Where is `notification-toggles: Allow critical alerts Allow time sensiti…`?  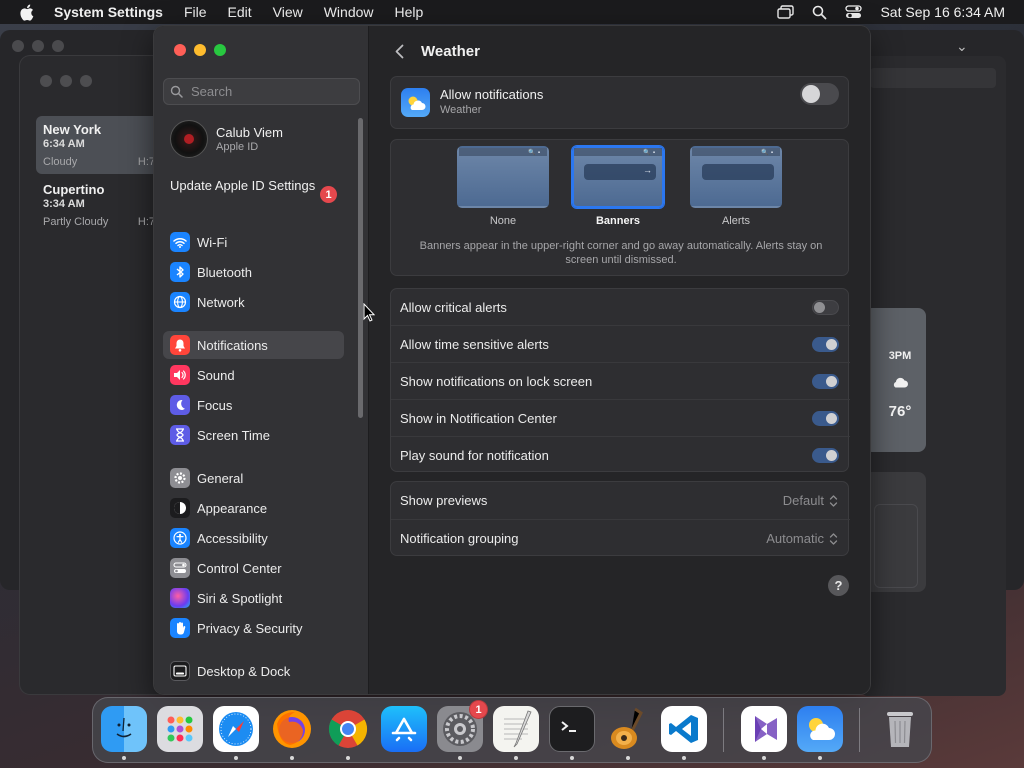
notification-toggles: Allow critical alerts Allow time sensiti… is located at coordinates (620, 380).